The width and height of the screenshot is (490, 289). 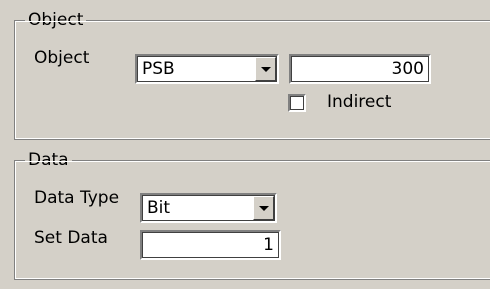 What do you see at coordinates (48, 160) in the screenshot?
I see `data-group-title: Data` at bounding box center [48, 160].